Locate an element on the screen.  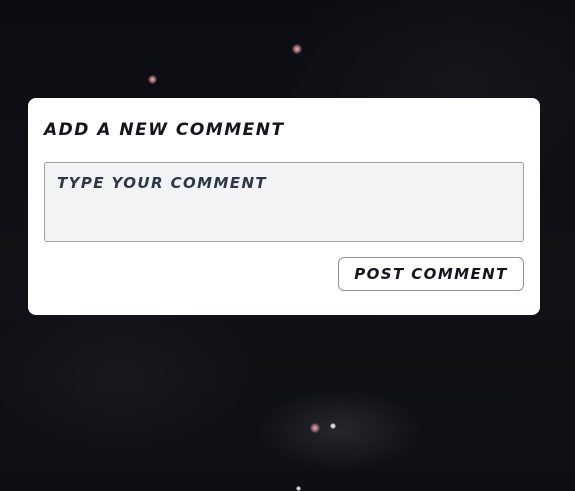
post-comment-button: POST COMMENT is located at coordinates (431, 274).